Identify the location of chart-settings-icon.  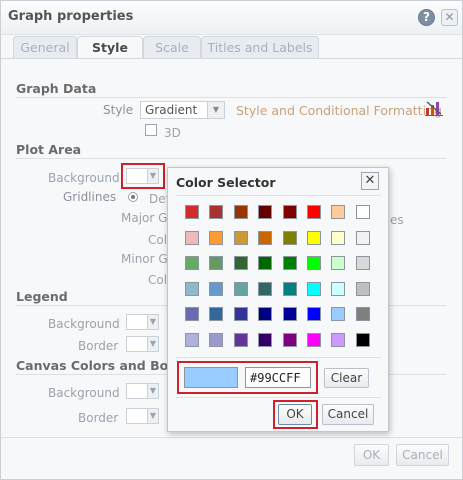
(434, 108).